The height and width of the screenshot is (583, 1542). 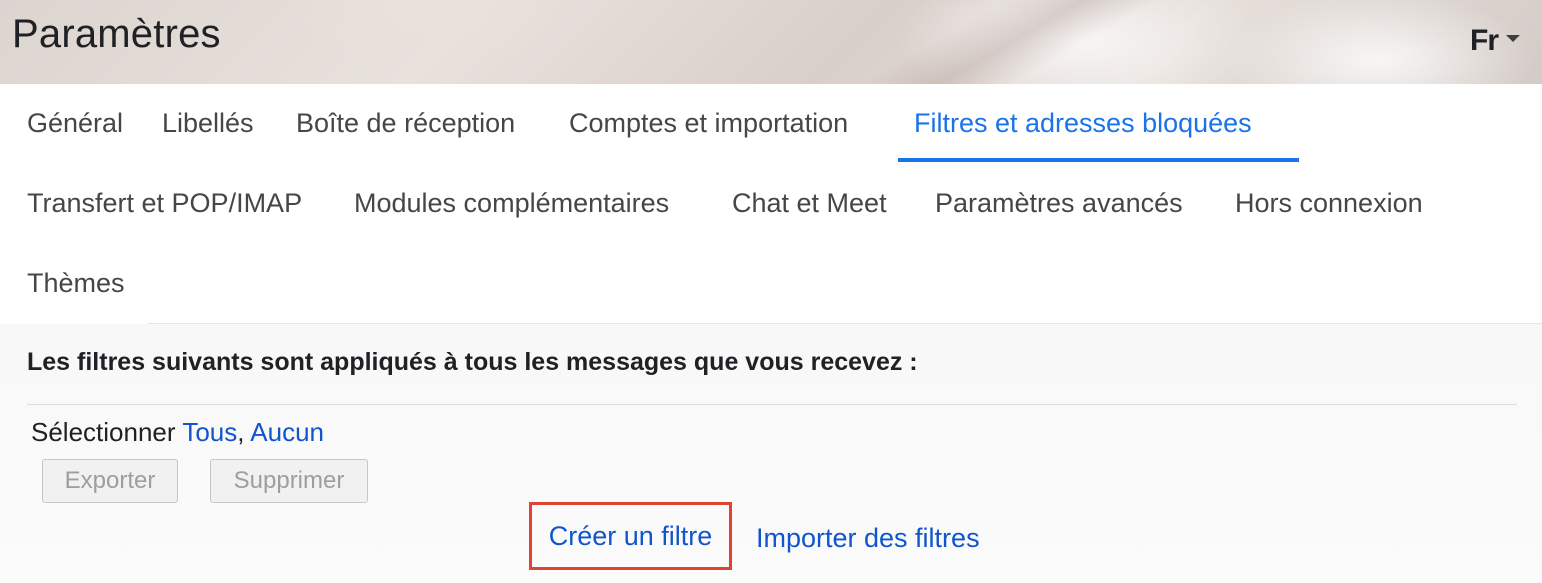 I want to click on page-title: Paramètres, so click(x=116, y=34).